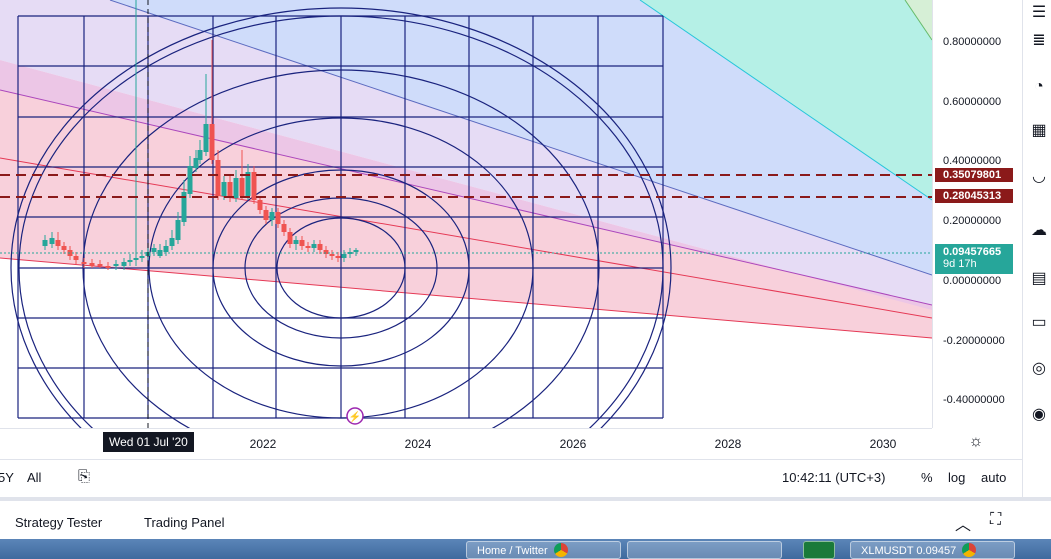 Image resolution: width=1051 pixels, height=559 pixels. I want to click on price-tag-level-1: 0.35079801, so click(974, 175).